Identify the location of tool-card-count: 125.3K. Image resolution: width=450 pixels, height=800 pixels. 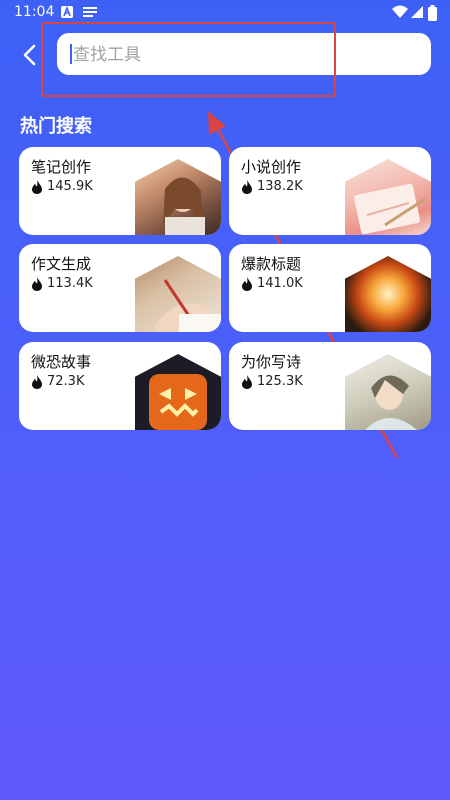
(280, 381).